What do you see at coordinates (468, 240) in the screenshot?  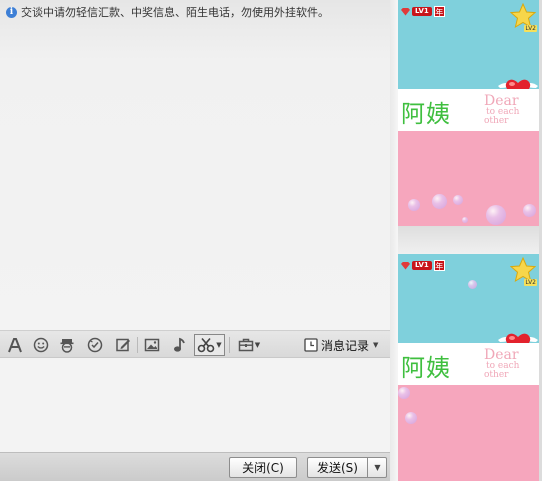 I see `panel-gap` at bounding box center [468, 240].